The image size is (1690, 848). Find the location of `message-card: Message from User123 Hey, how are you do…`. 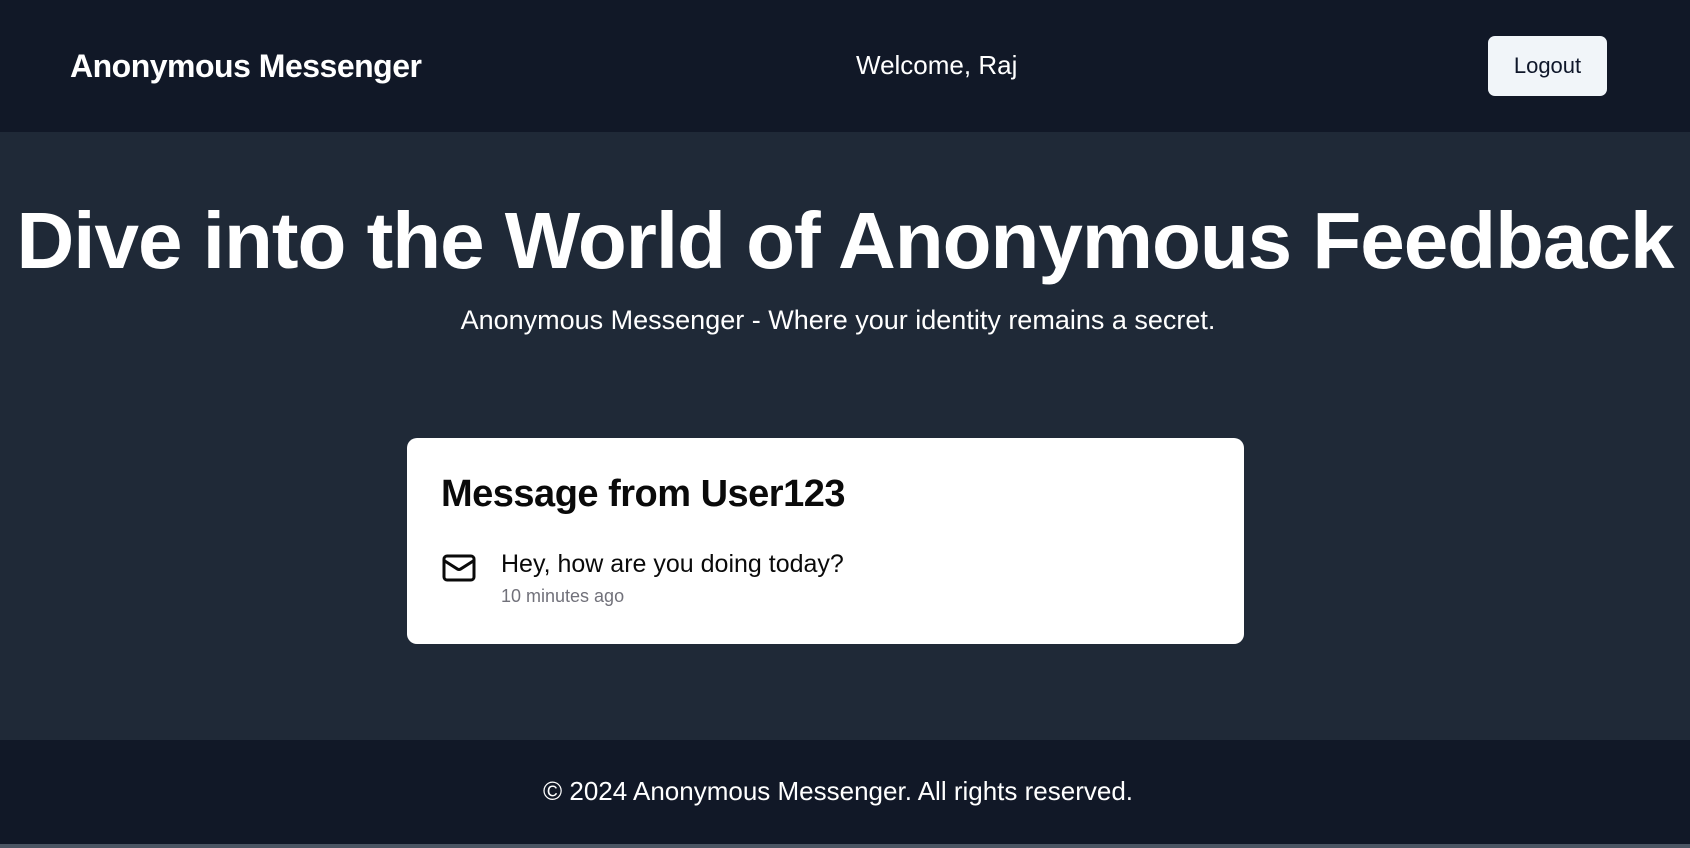

message-card: Message from User123 Hey, how are you do… is located at coordinates (825, 541).